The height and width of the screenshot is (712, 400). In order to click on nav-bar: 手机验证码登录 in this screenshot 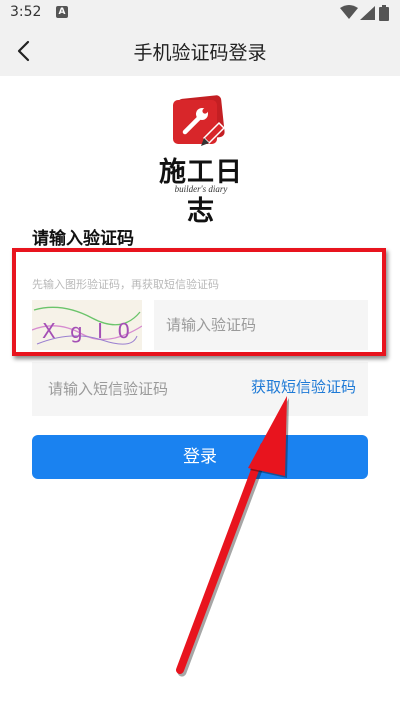, I will do `click(200, 51)`.